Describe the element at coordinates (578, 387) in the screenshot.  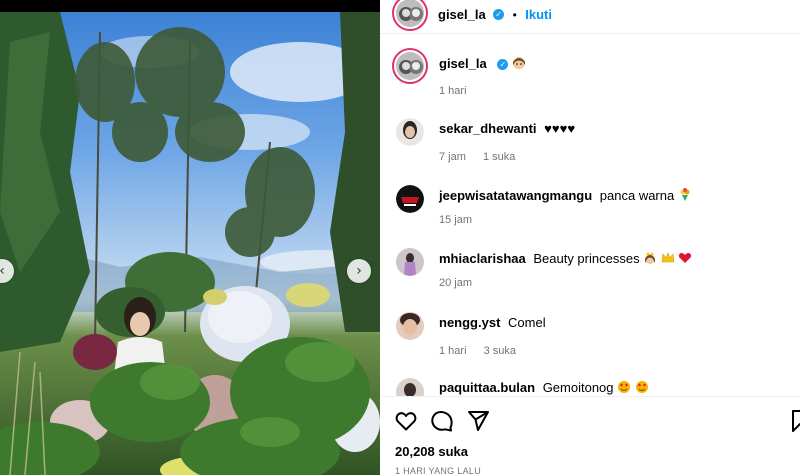
I see `comment-body: Gemoitonog` at that location.